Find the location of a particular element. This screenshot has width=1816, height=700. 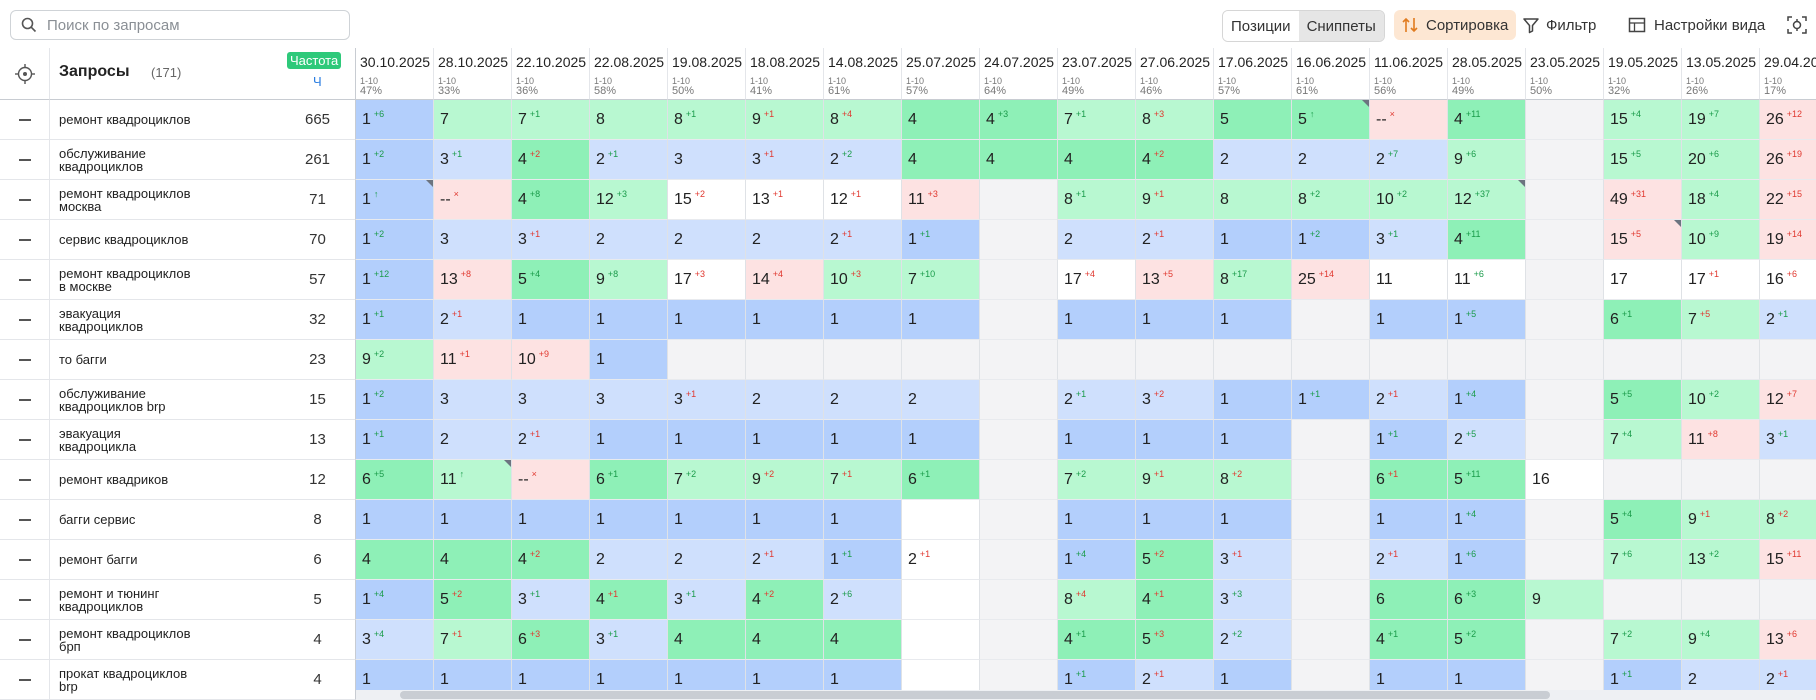

position-cell: 4 +2 is located at coordinates (1175, 160).